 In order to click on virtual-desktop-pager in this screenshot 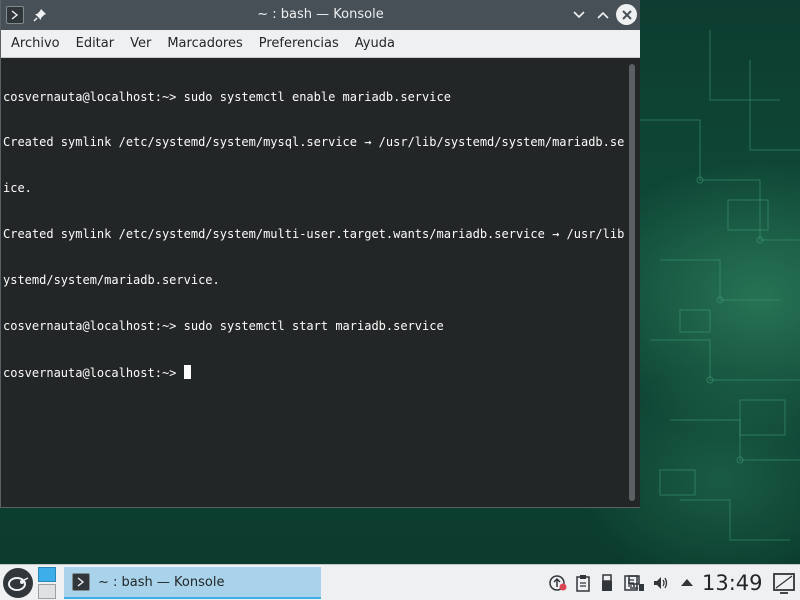, I will do `click(47, 583)`.